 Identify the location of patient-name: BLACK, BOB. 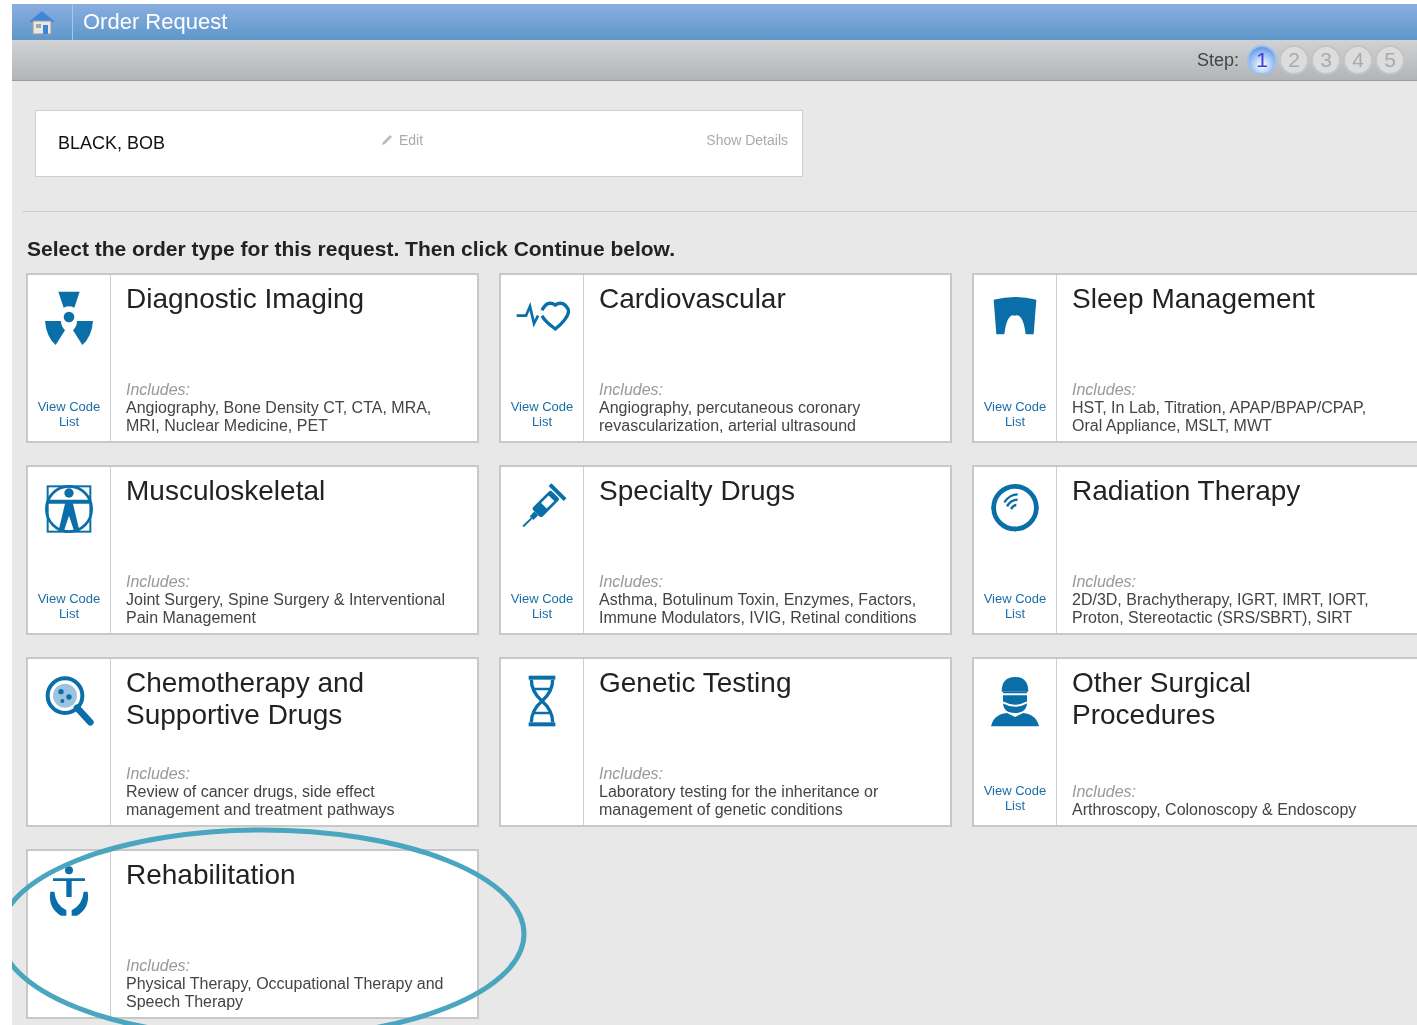
(112, 143).